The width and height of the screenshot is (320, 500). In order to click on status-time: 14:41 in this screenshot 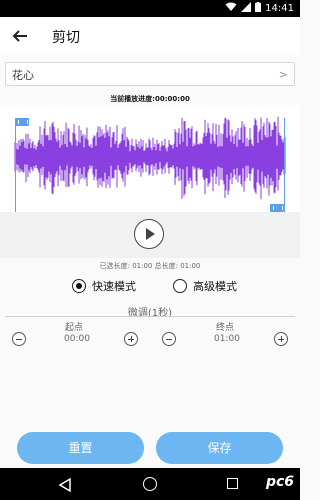, I will do `click(279, 8)`.